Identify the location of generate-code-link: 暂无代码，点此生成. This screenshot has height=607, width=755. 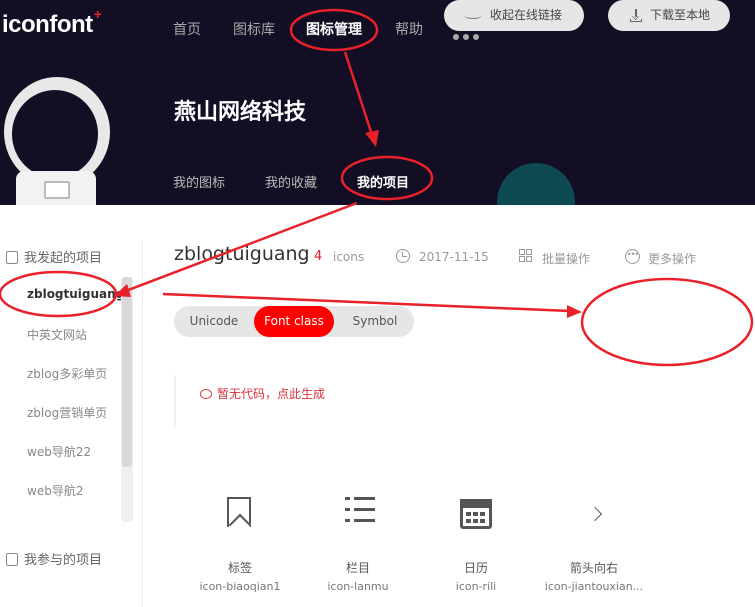
(262, 393).